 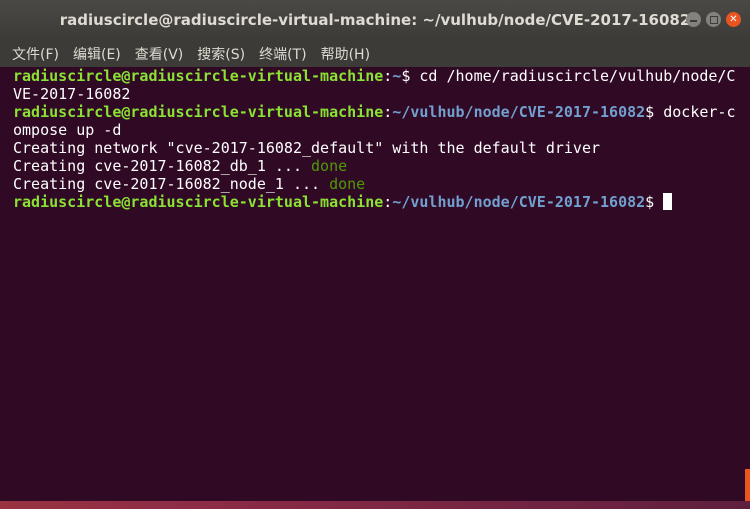 I want to click on menu-file: 文件(F), so click(x=35, y=54).